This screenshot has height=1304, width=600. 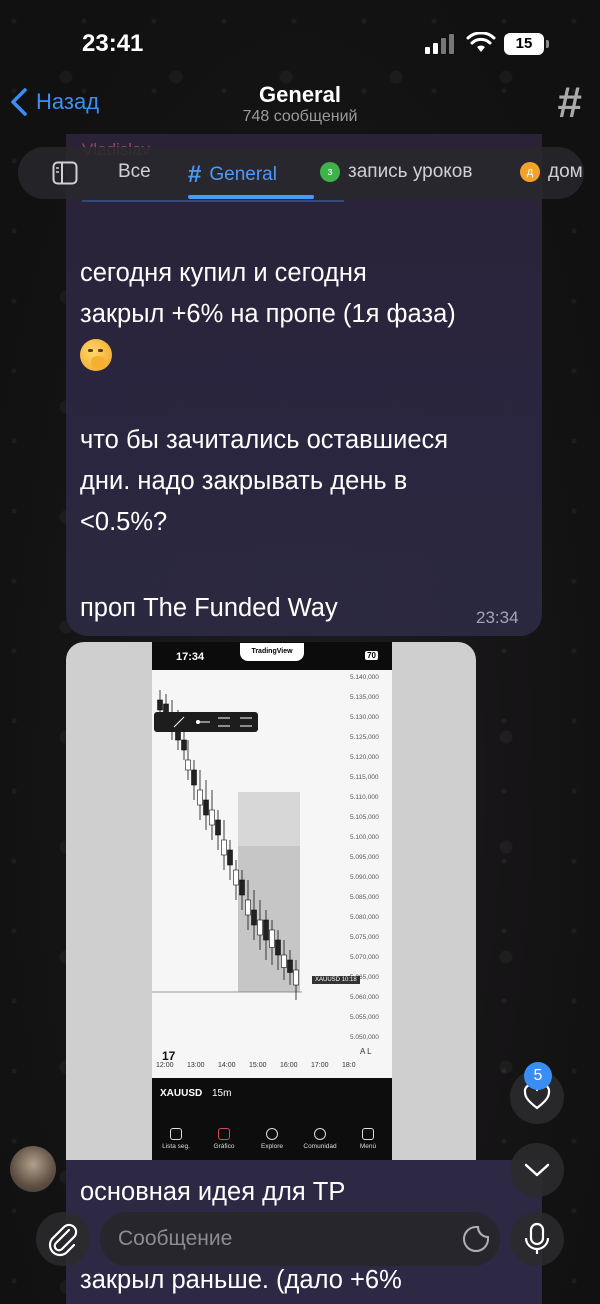 I want to click on price-axis-label: 5.125,000, so click(x=364, y=737).